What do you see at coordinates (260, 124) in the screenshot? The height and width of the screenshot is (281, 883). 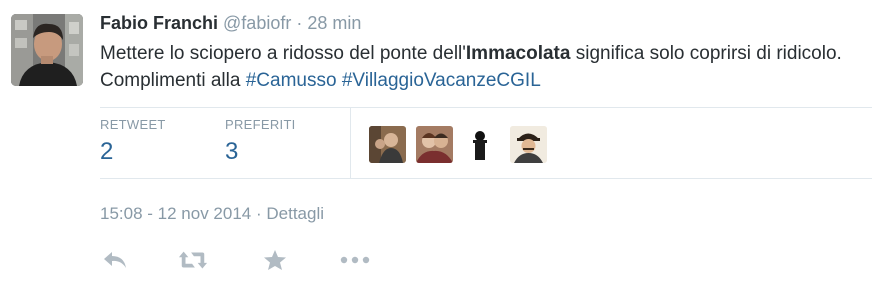 I see `favorites-label: PREFERITI` at bounding box center [260, 124].